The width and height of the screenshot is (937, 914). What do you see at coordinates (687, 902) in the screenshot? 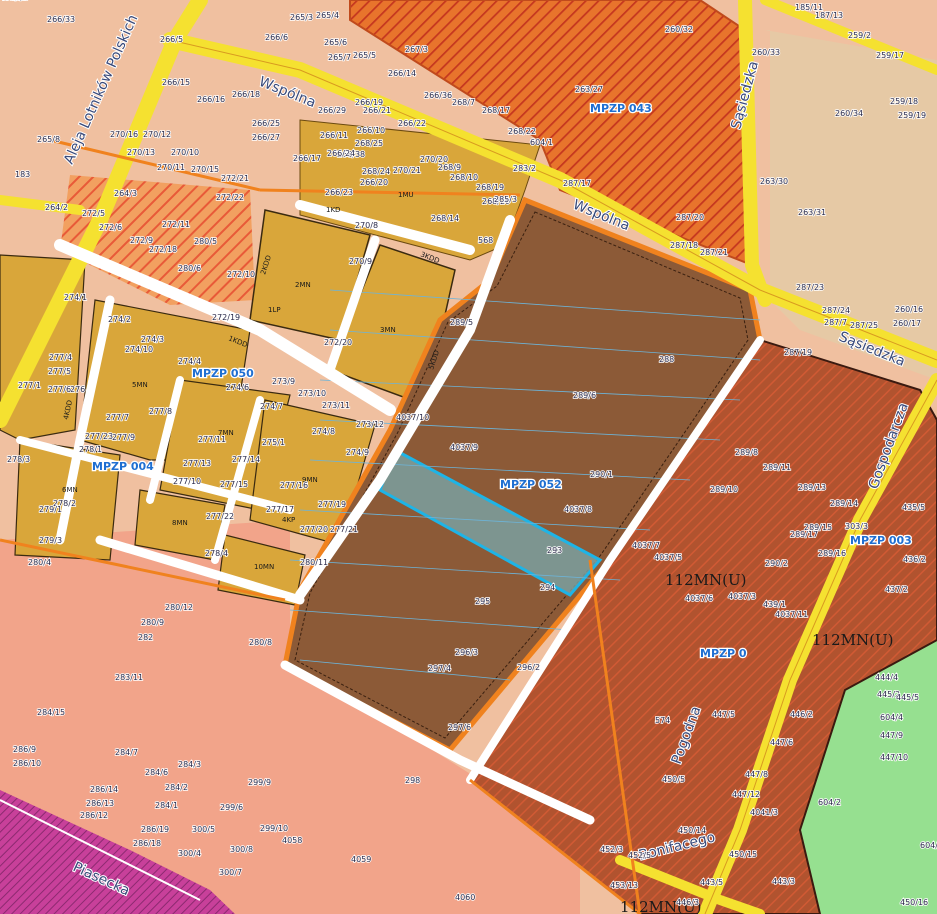
I see `parcel-number: 446/3` at bounding box center [687, 902].